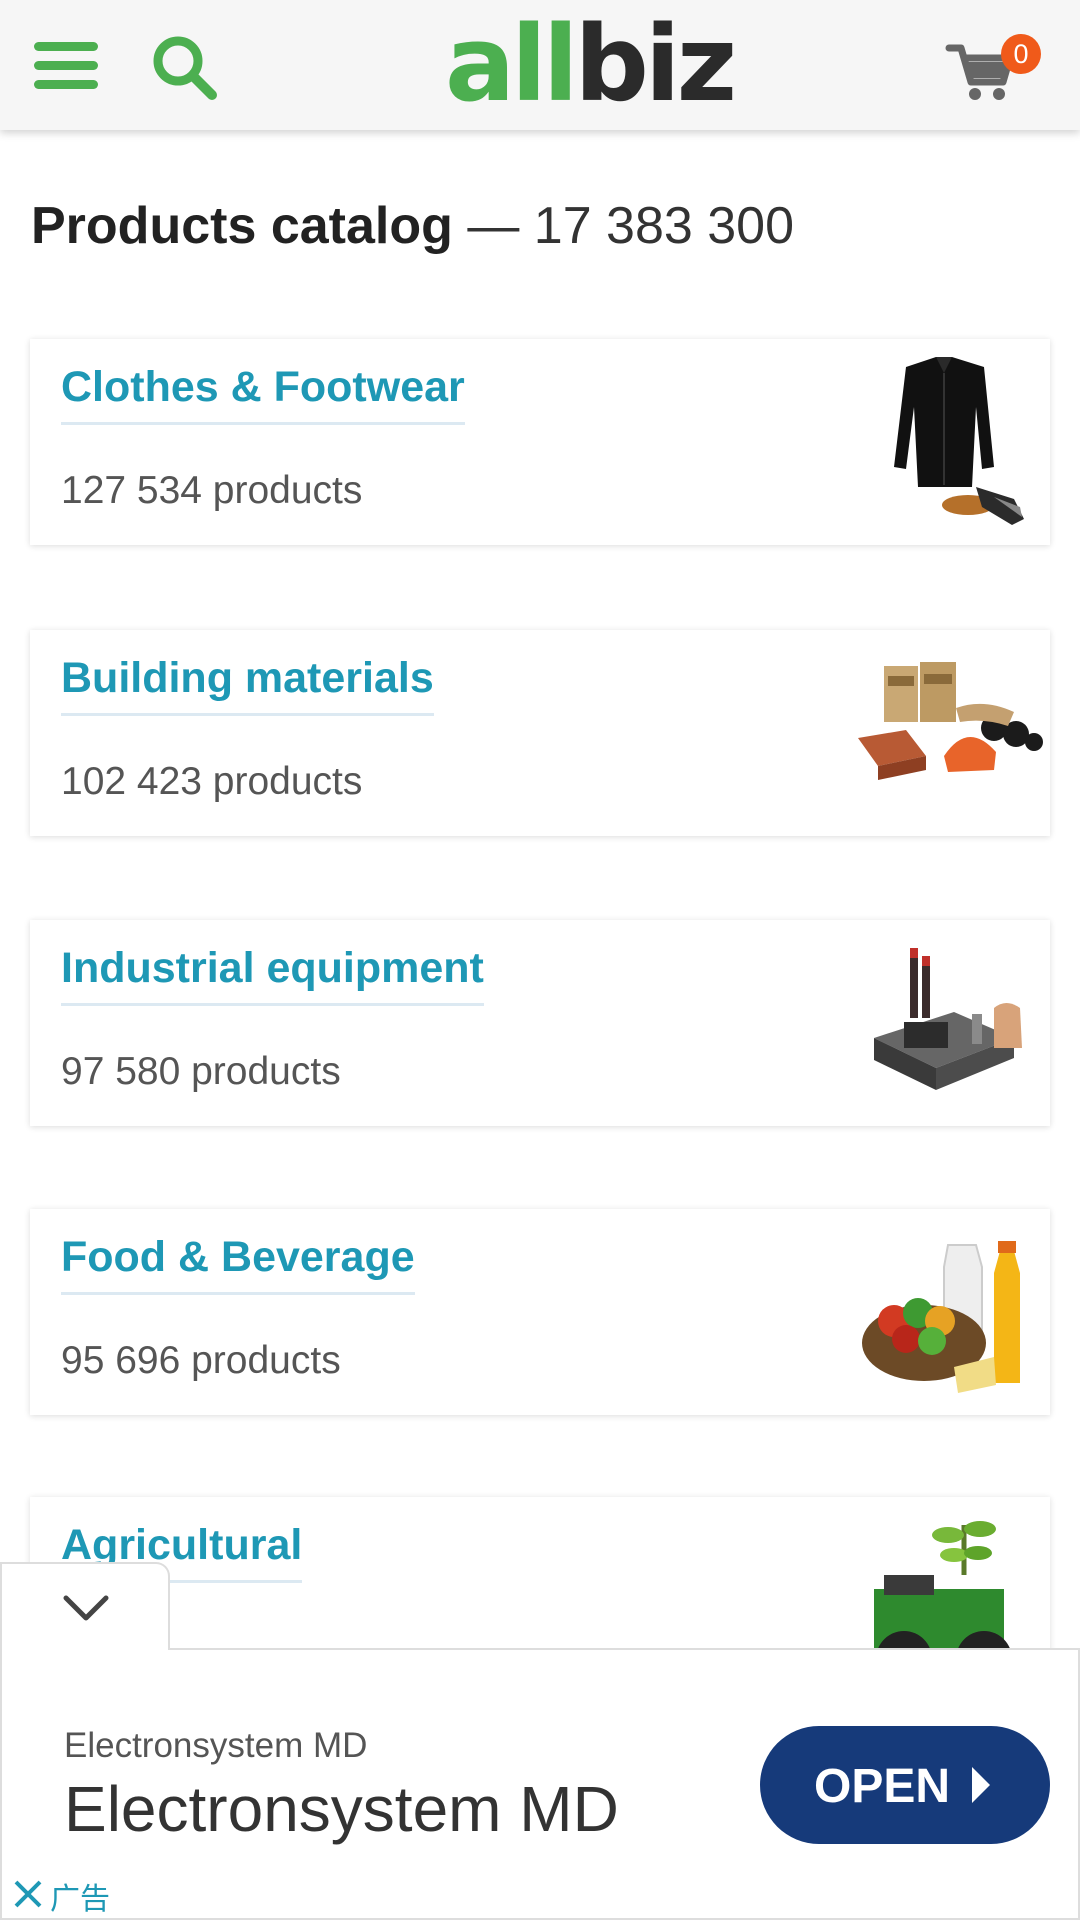 Image resolution: width=1080 pixels, height=1920 pixels. I want to click on close-icon, so click(28, 1894).